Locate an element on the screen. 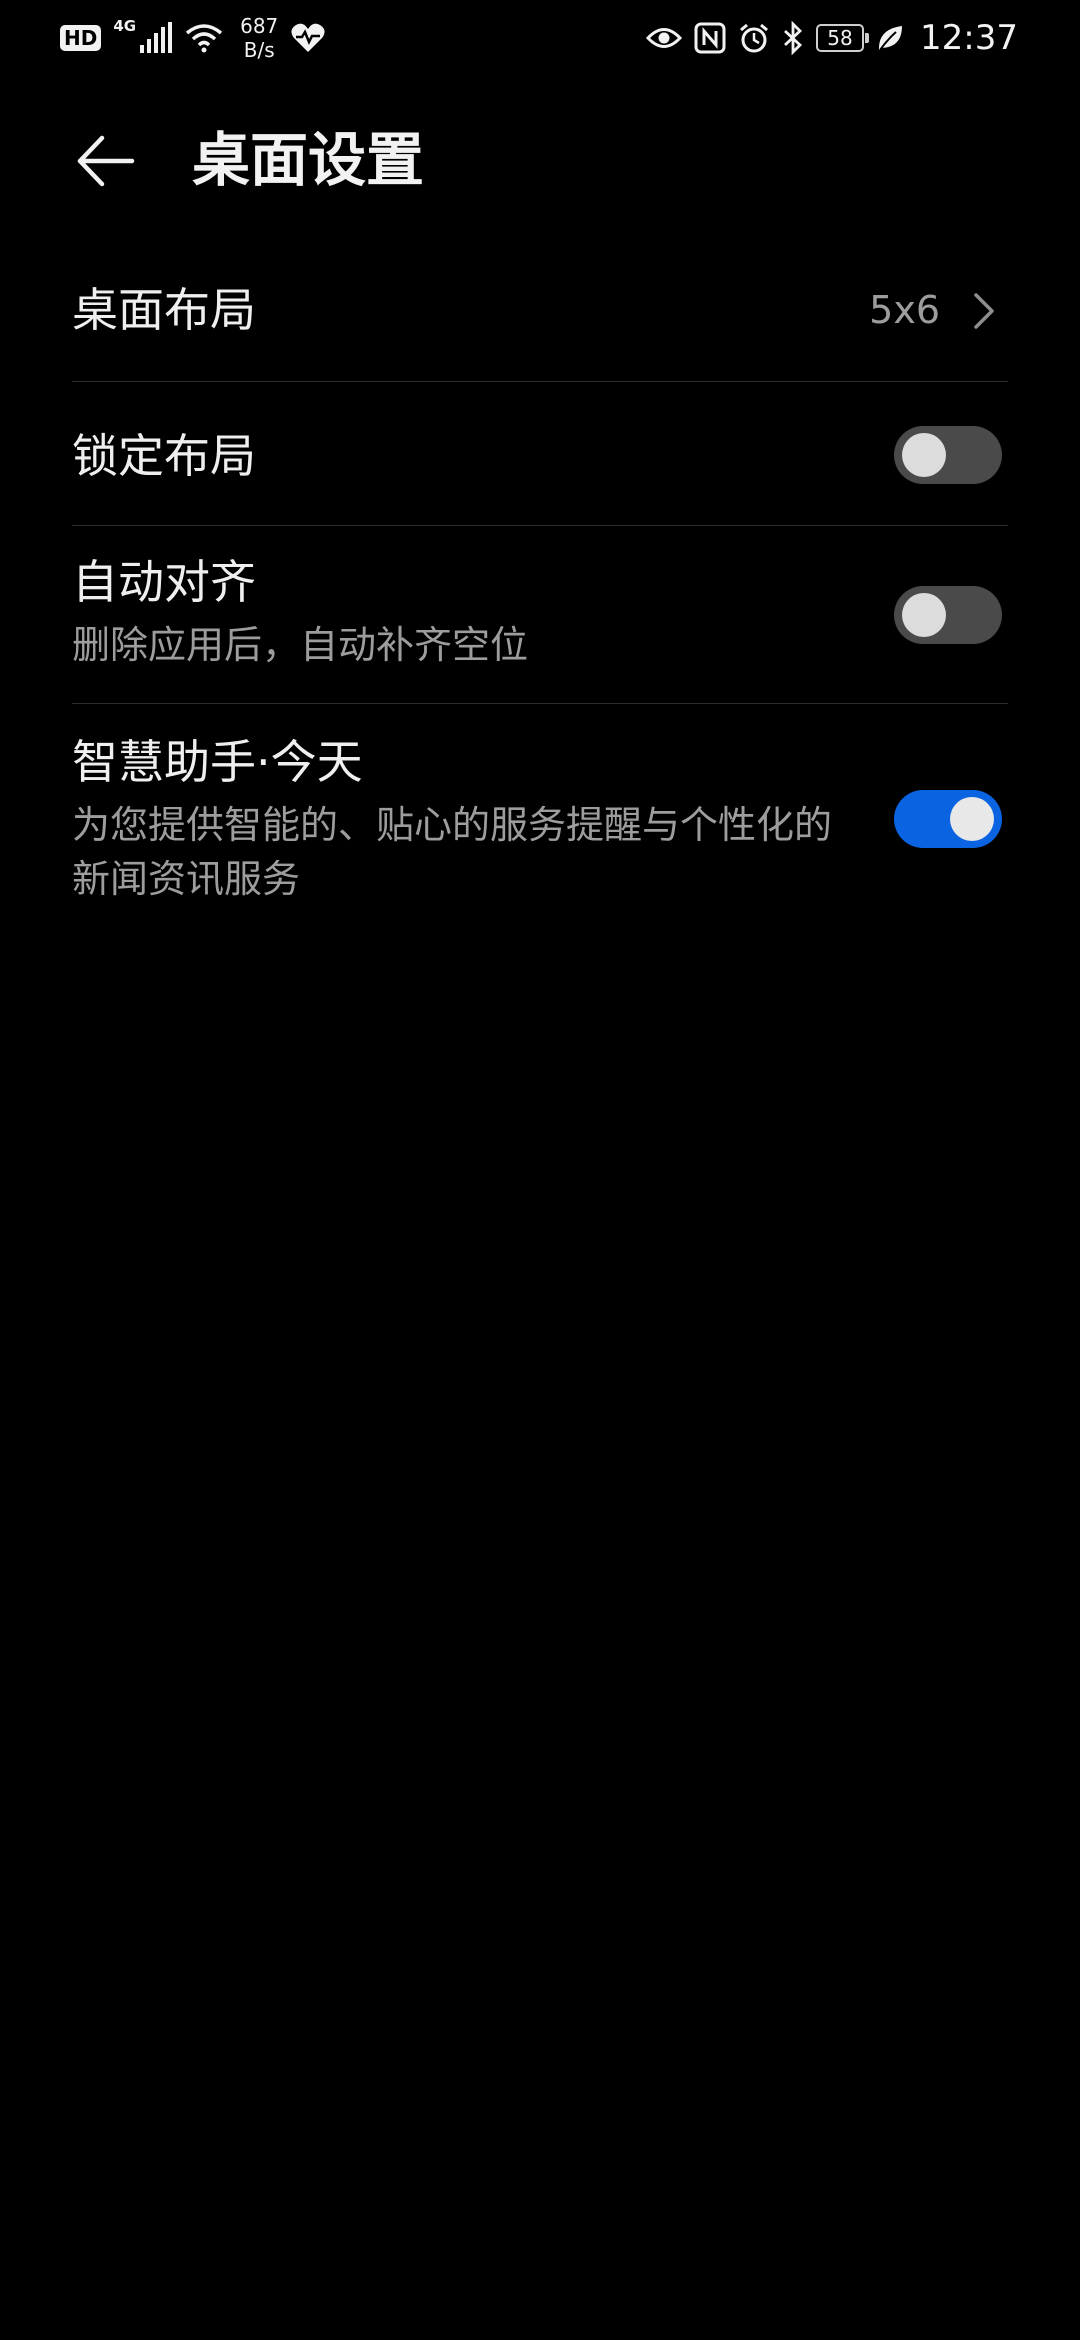 This screenshot has width=1080, height=2340. page-title: 桌面设置 is located at coordinates (308, 160).